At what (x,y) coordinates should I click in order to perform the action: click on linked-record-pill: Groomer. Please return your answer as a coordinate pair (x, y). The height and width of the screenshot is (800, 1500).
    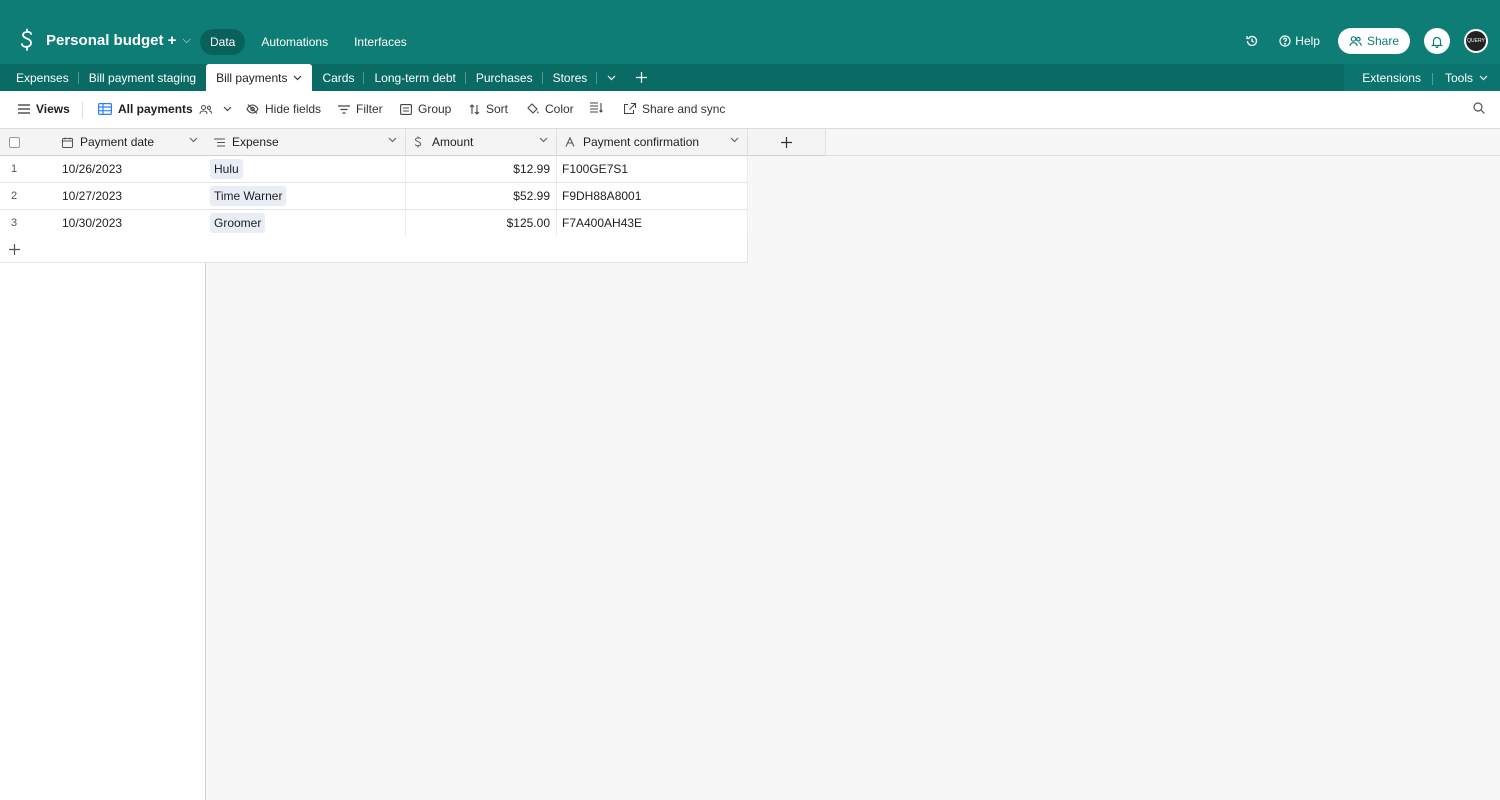
    Looking at the image, I should click on (238, 223).